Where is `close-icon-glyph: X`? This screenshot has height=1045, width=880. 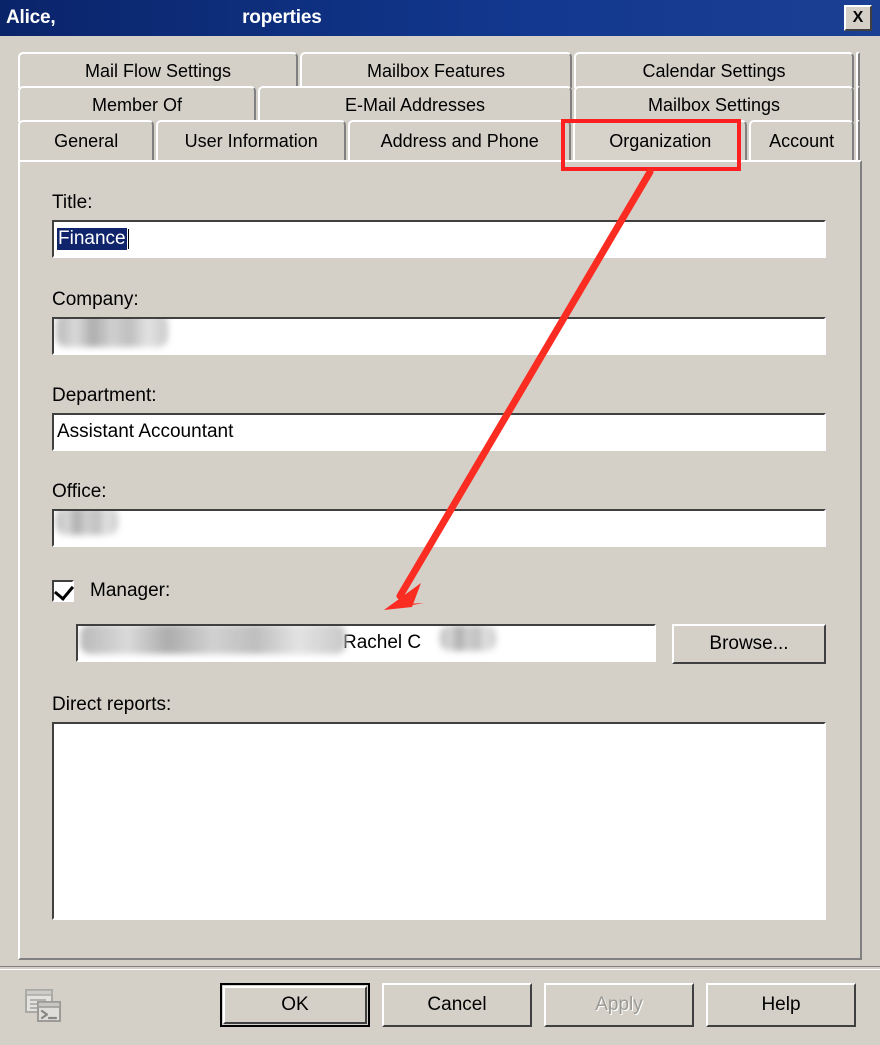 close-icon-glyph: X is located at coordinates (858, 17).